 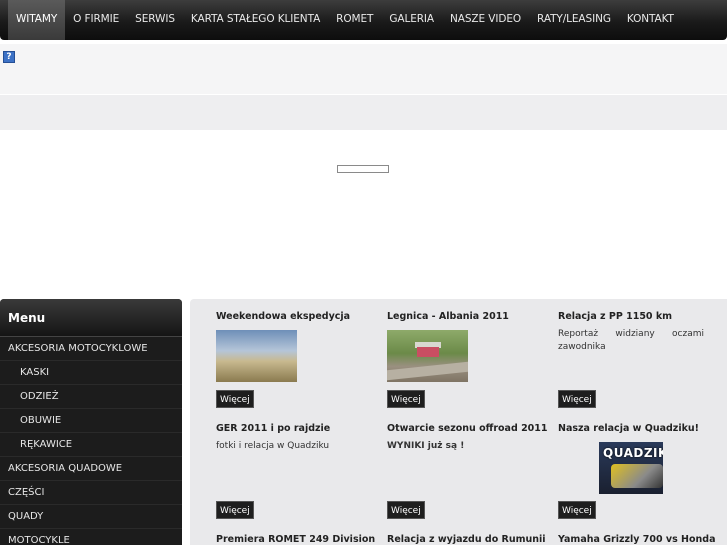 What do you see at coordinates (426, 446) in the screenshot?
I see `news-card-text: WYNIKI już są !` at bounding box center [426, 446].